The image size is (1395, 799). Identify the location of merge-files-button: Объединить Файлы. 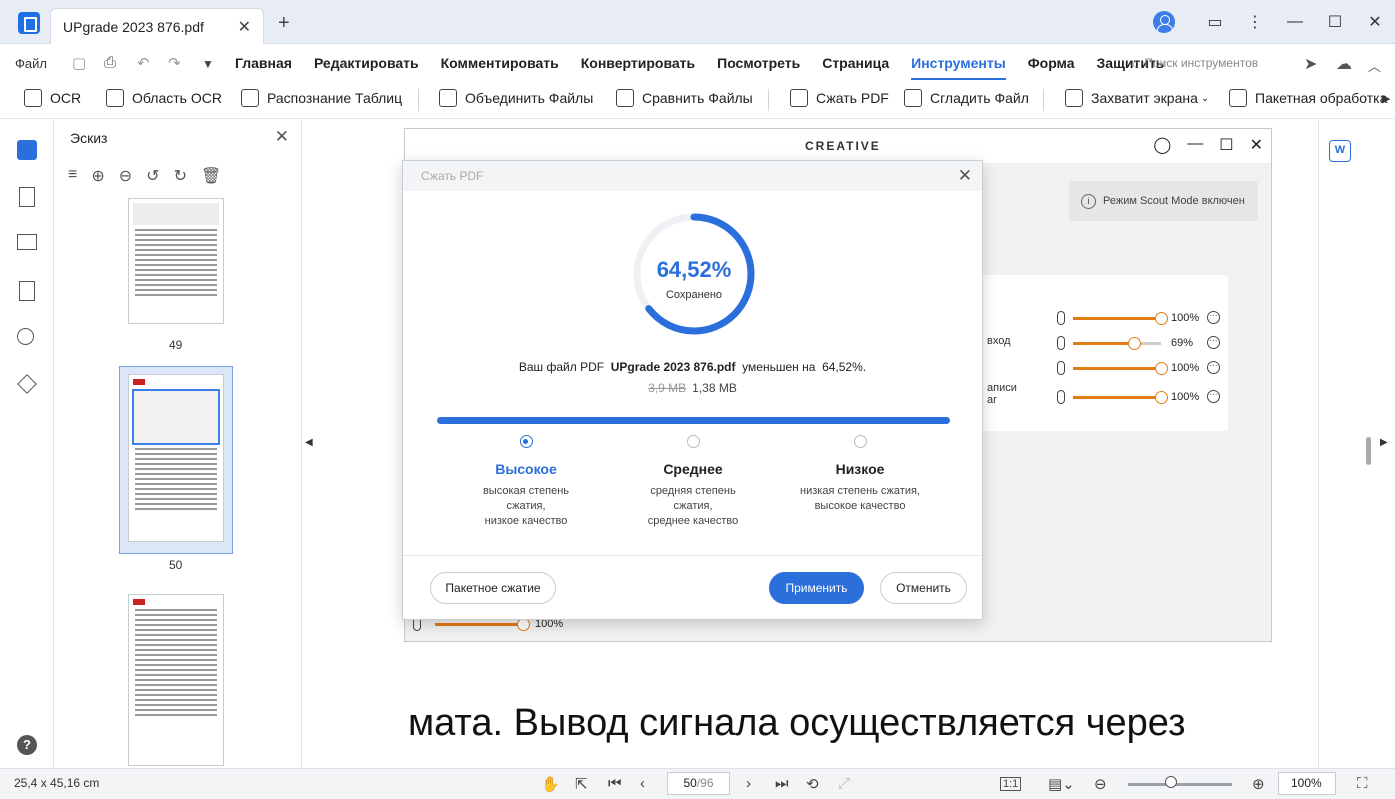
(516, 98).